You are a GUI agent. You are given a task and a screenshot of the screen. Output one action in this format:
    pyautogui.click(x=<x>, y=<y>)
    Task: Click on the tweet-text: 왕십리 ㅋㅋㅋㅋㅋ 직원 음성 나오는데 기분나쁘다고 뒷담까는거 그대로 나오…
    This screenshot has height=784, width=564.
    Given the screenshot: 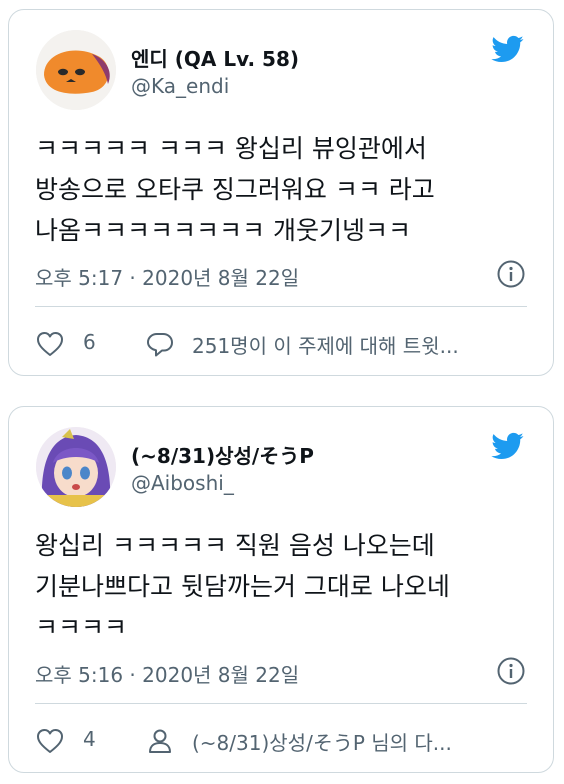 What is the action you would take?
    pyautogui.click(x=285, y=586)
    